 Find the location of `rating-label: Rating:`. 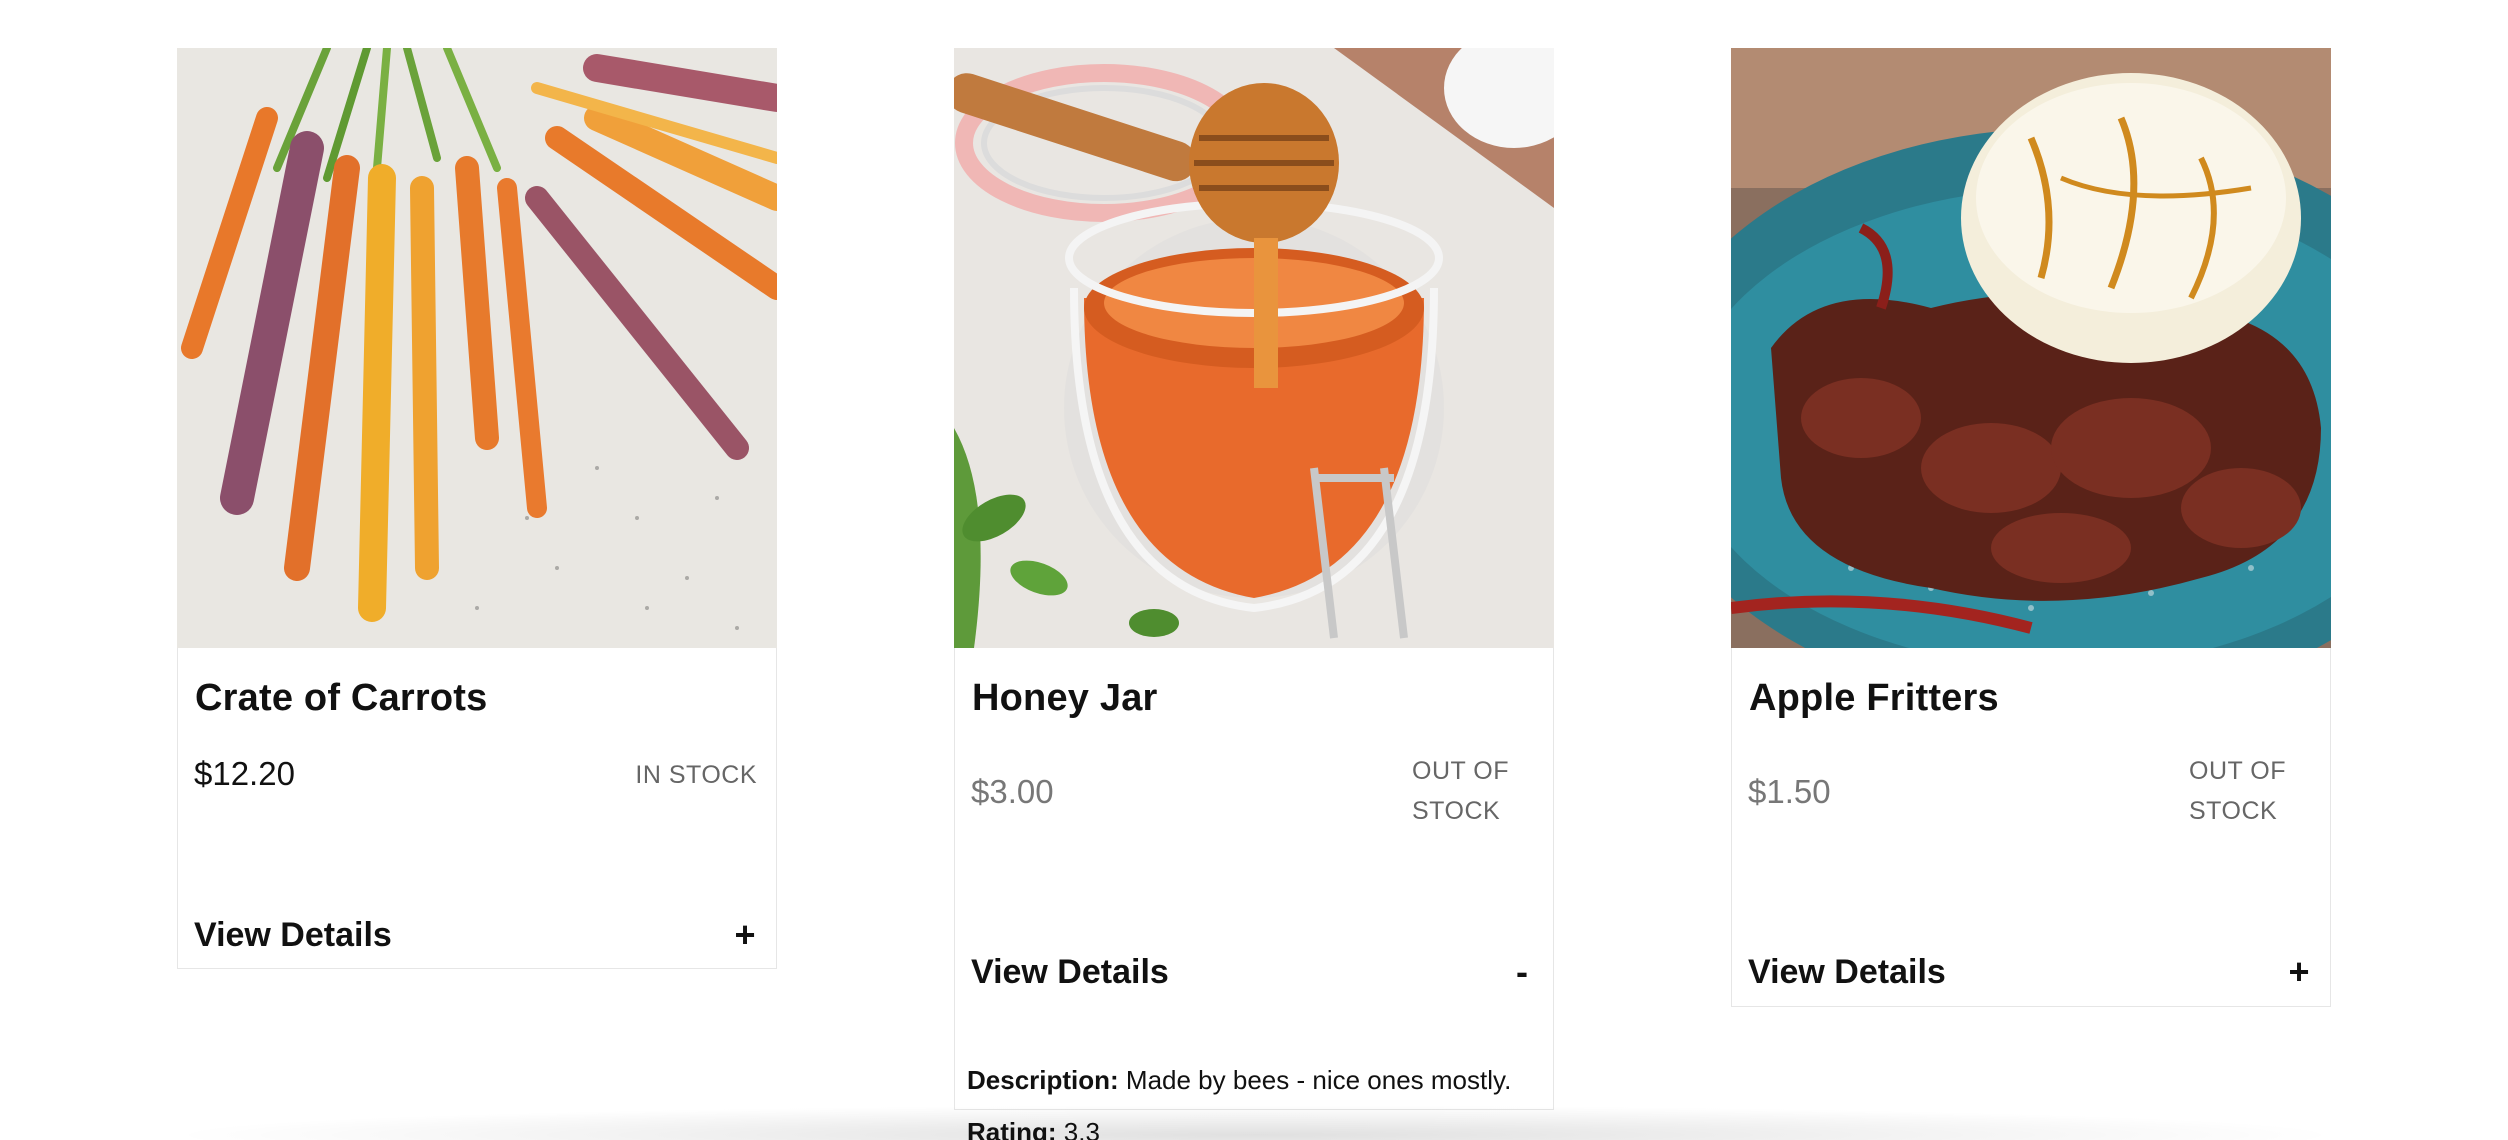

rating-label: Rating: is located at coordinates (1012, 1128).